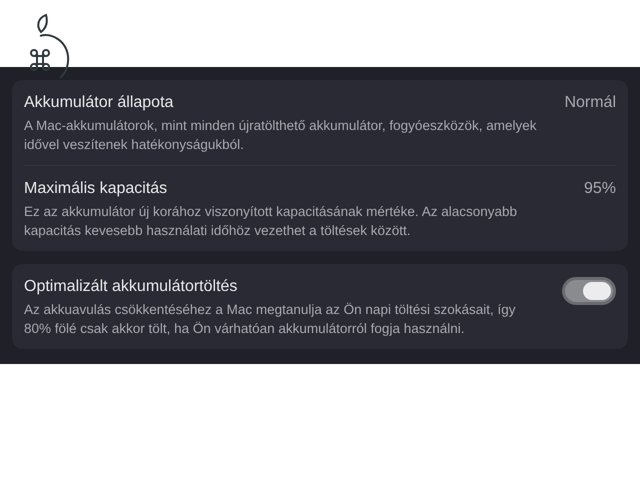  What do you see at coordinates (589, 291) in the screenshot?
I see `toggle-switch` at bounding box center [589, 291].